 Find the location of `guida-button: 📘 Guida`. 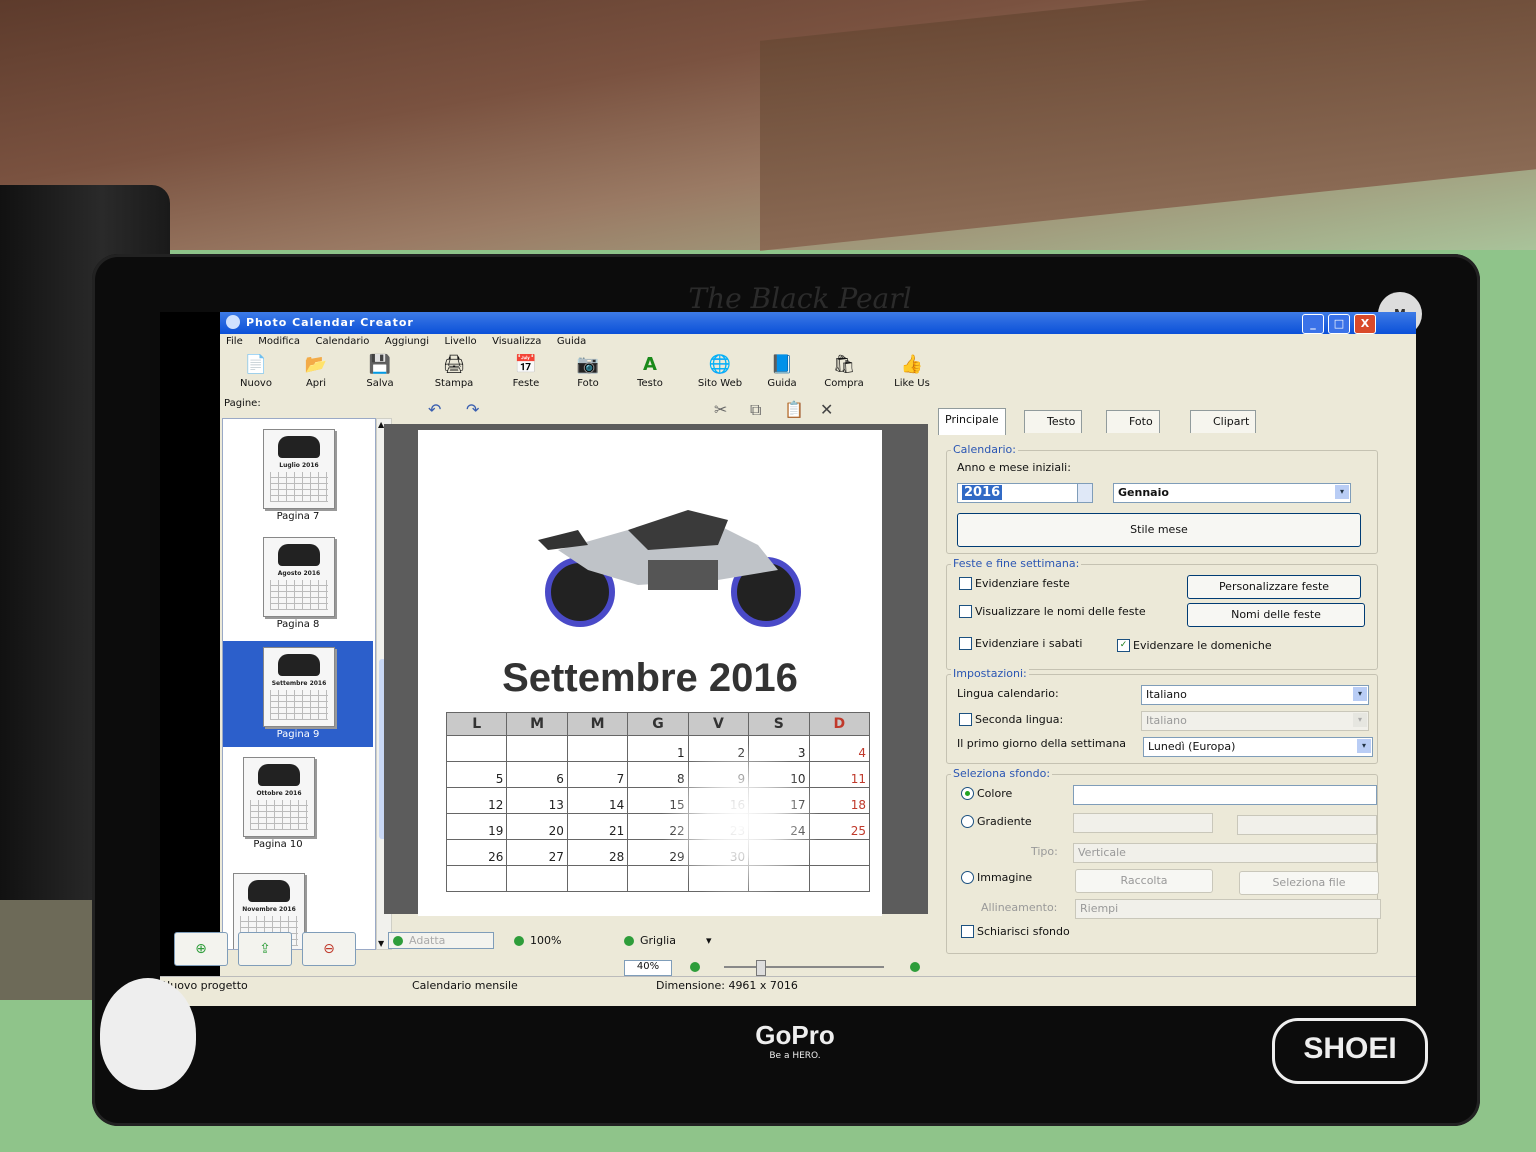

guida-button: 📘 Guida is located at coordinates (782, 371).